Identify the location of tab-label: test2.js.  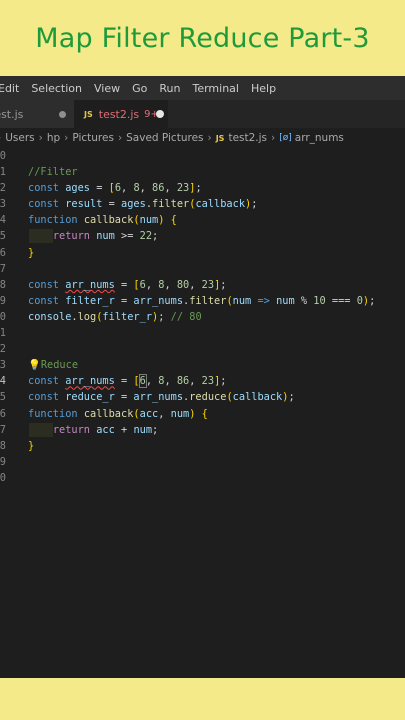
(119, 114).